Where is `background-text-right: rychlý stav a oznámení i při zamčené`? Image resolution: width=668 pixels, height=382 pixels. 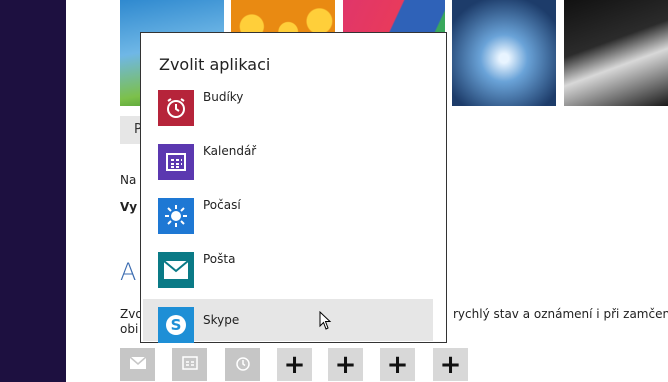
background-text-right: rychlý stav a oznámení i při zamčené is located at coordinates (560, 314).